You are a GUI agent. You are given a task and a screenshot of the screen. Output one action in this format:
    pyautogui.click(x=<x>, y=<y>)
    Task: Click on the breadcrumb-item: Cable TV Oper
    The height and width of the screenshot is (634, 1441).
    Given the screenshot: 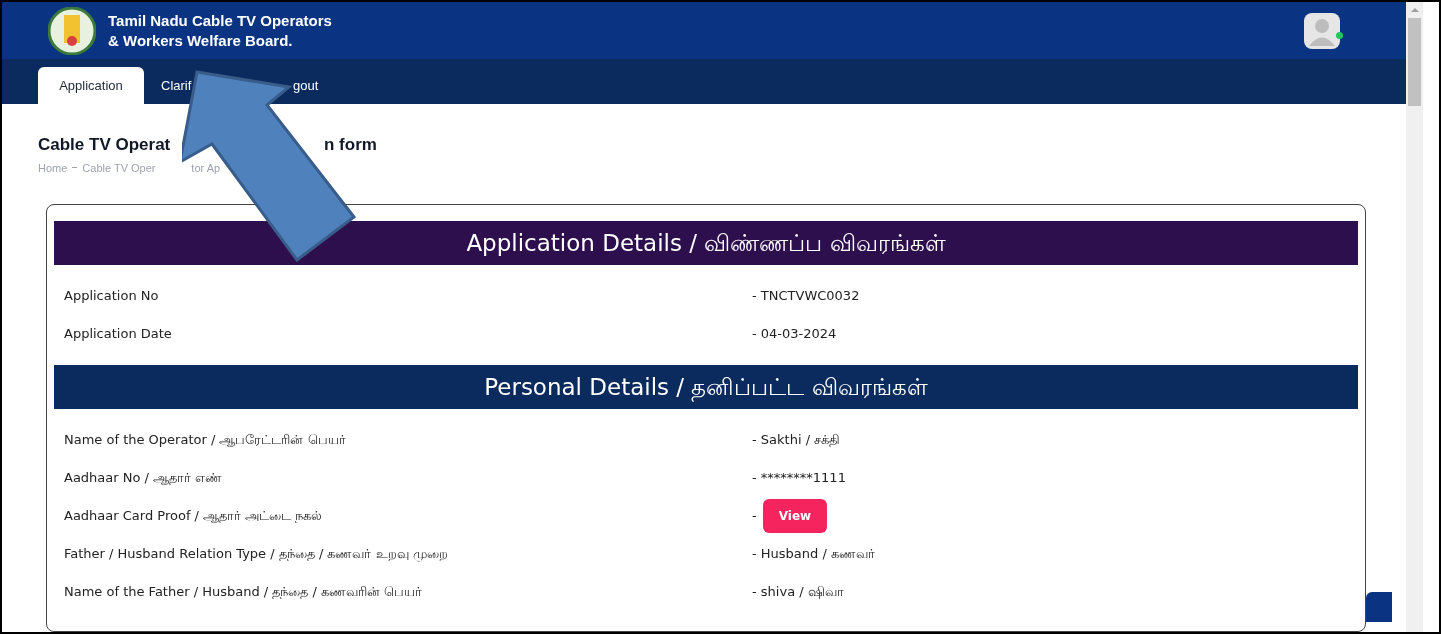 What is the action you would take?
    pyautogui.click(x=119, y=168)
    